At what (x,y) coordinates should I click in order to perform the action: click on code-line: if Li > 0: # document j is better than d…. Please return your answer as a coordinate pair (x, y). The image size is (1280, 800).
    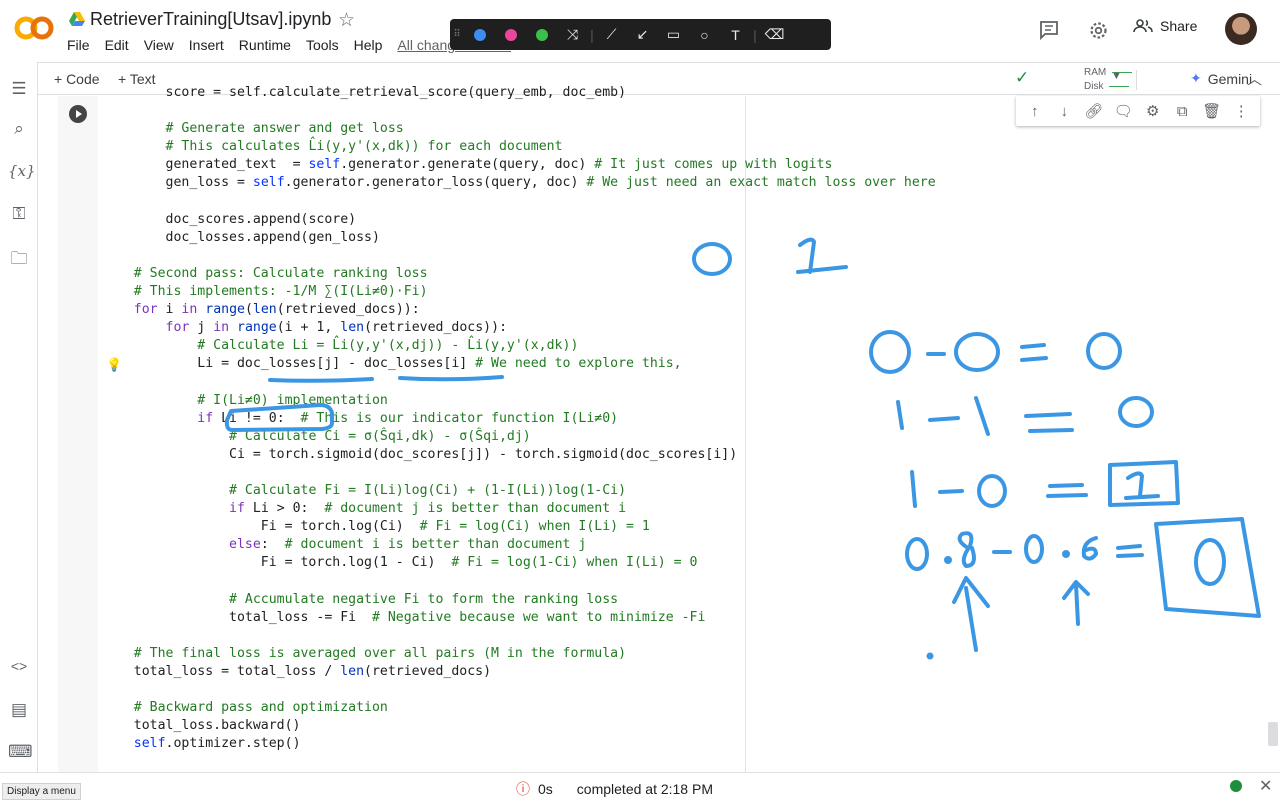
    Looking at the image, I should click on (519, 509).